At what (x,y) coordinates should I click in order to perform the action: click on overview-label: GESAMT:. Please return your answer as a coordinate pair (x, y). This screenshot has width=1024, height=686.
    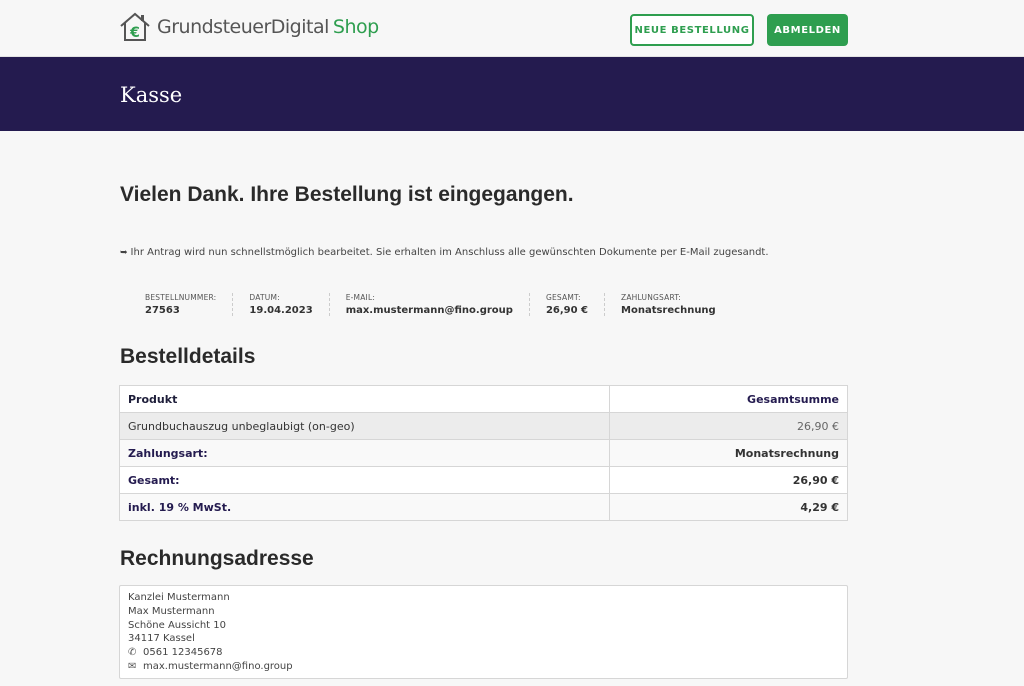
    Looking at the image, I should click on (563, 297).